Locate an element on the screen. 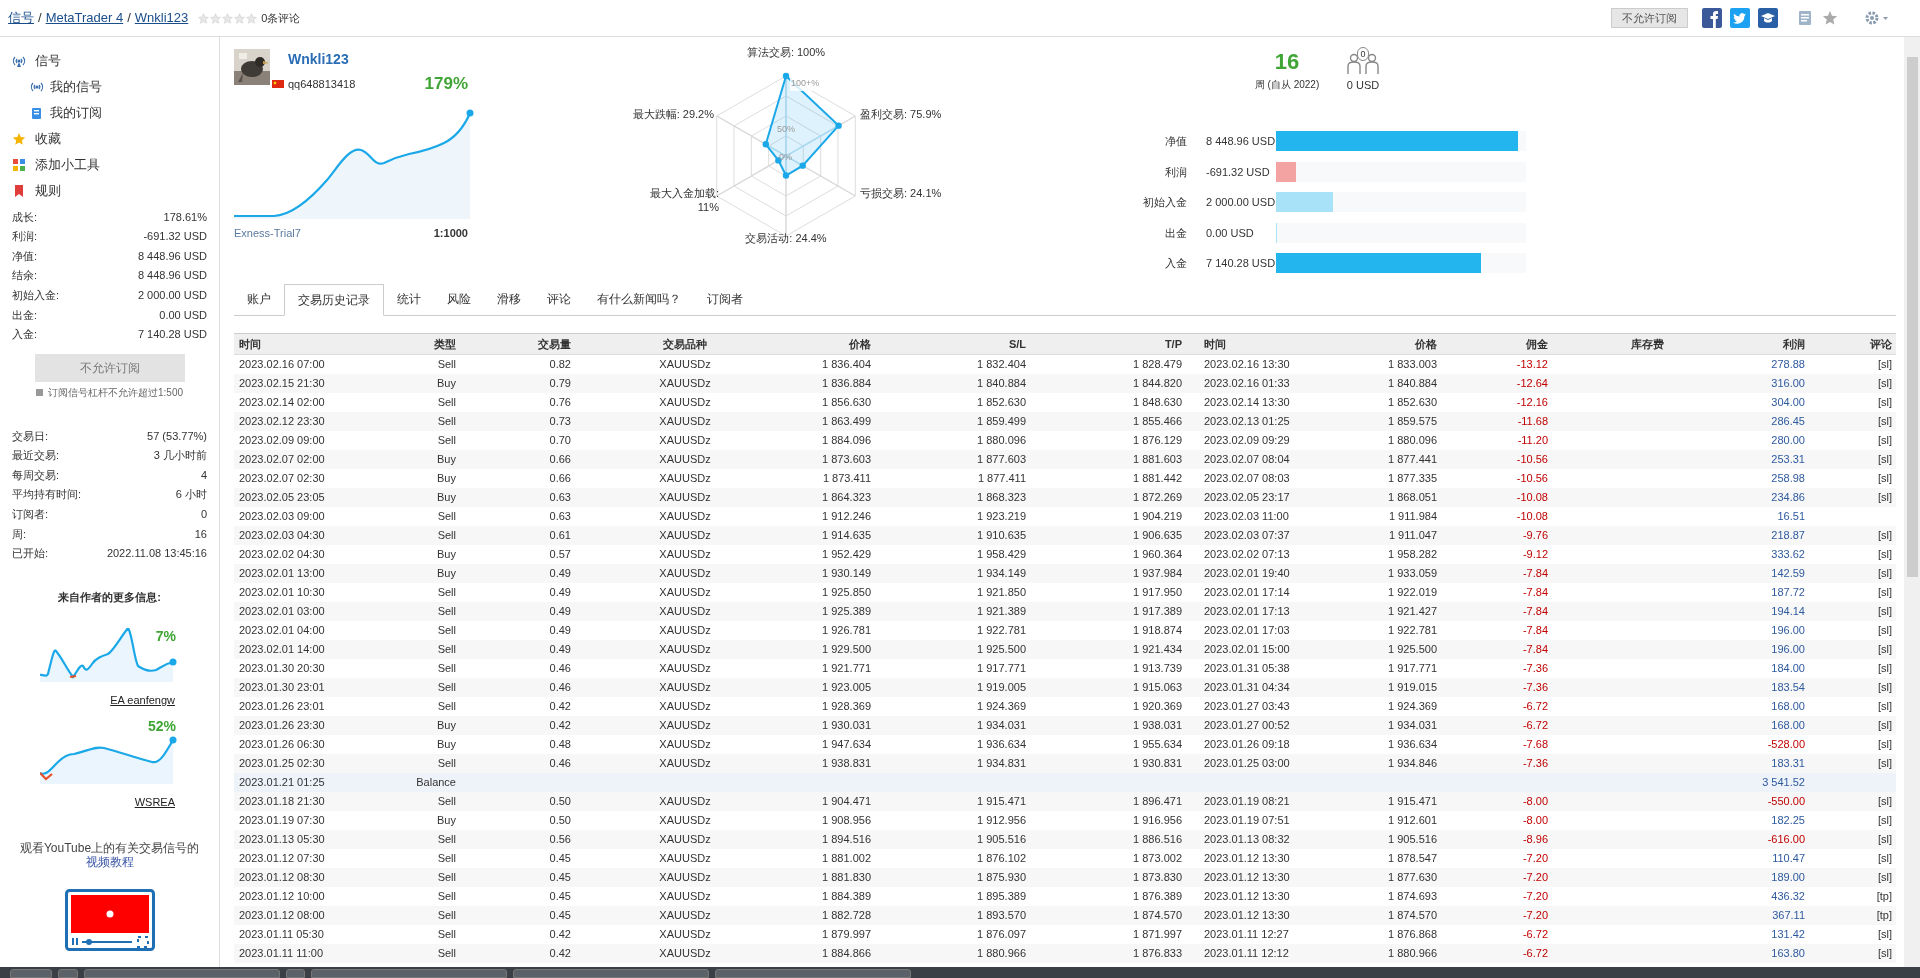 The height and width of the screenshot is (978, 1920). nav-item: 信号 is located at coordinates (48, 61).